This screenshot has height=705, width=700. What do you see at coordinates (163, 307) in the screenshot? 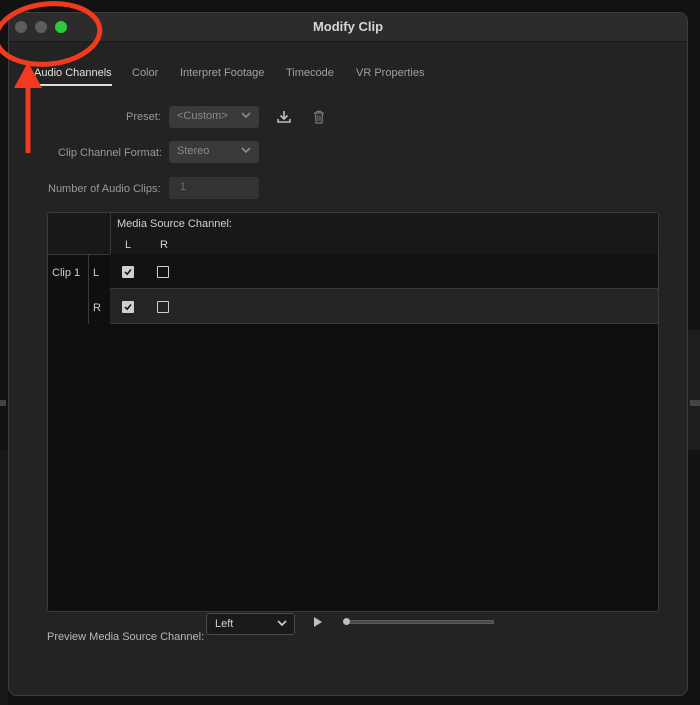
I see `checkbox-r-to-r` at bounding box center [163, 307].